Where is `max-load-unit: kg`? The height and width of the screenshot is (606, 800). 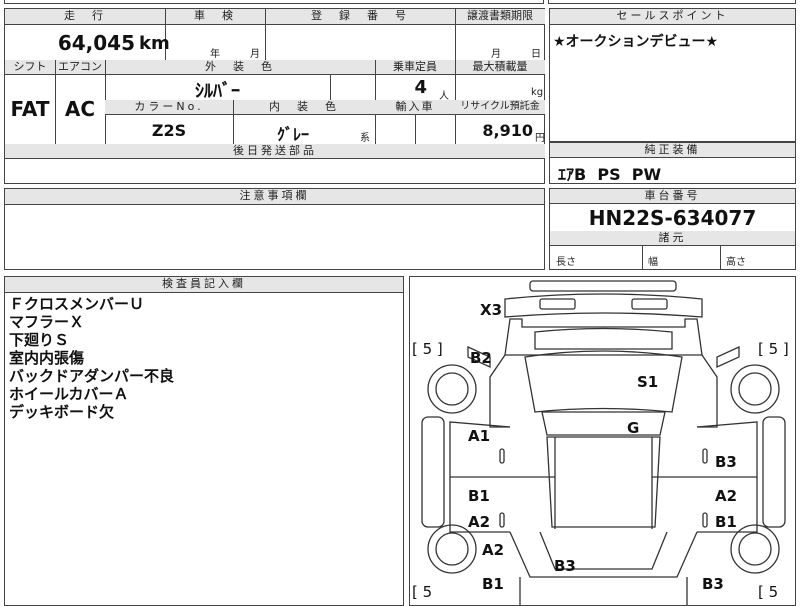 max-load-unit: kg is located at coordinates (537, 92).